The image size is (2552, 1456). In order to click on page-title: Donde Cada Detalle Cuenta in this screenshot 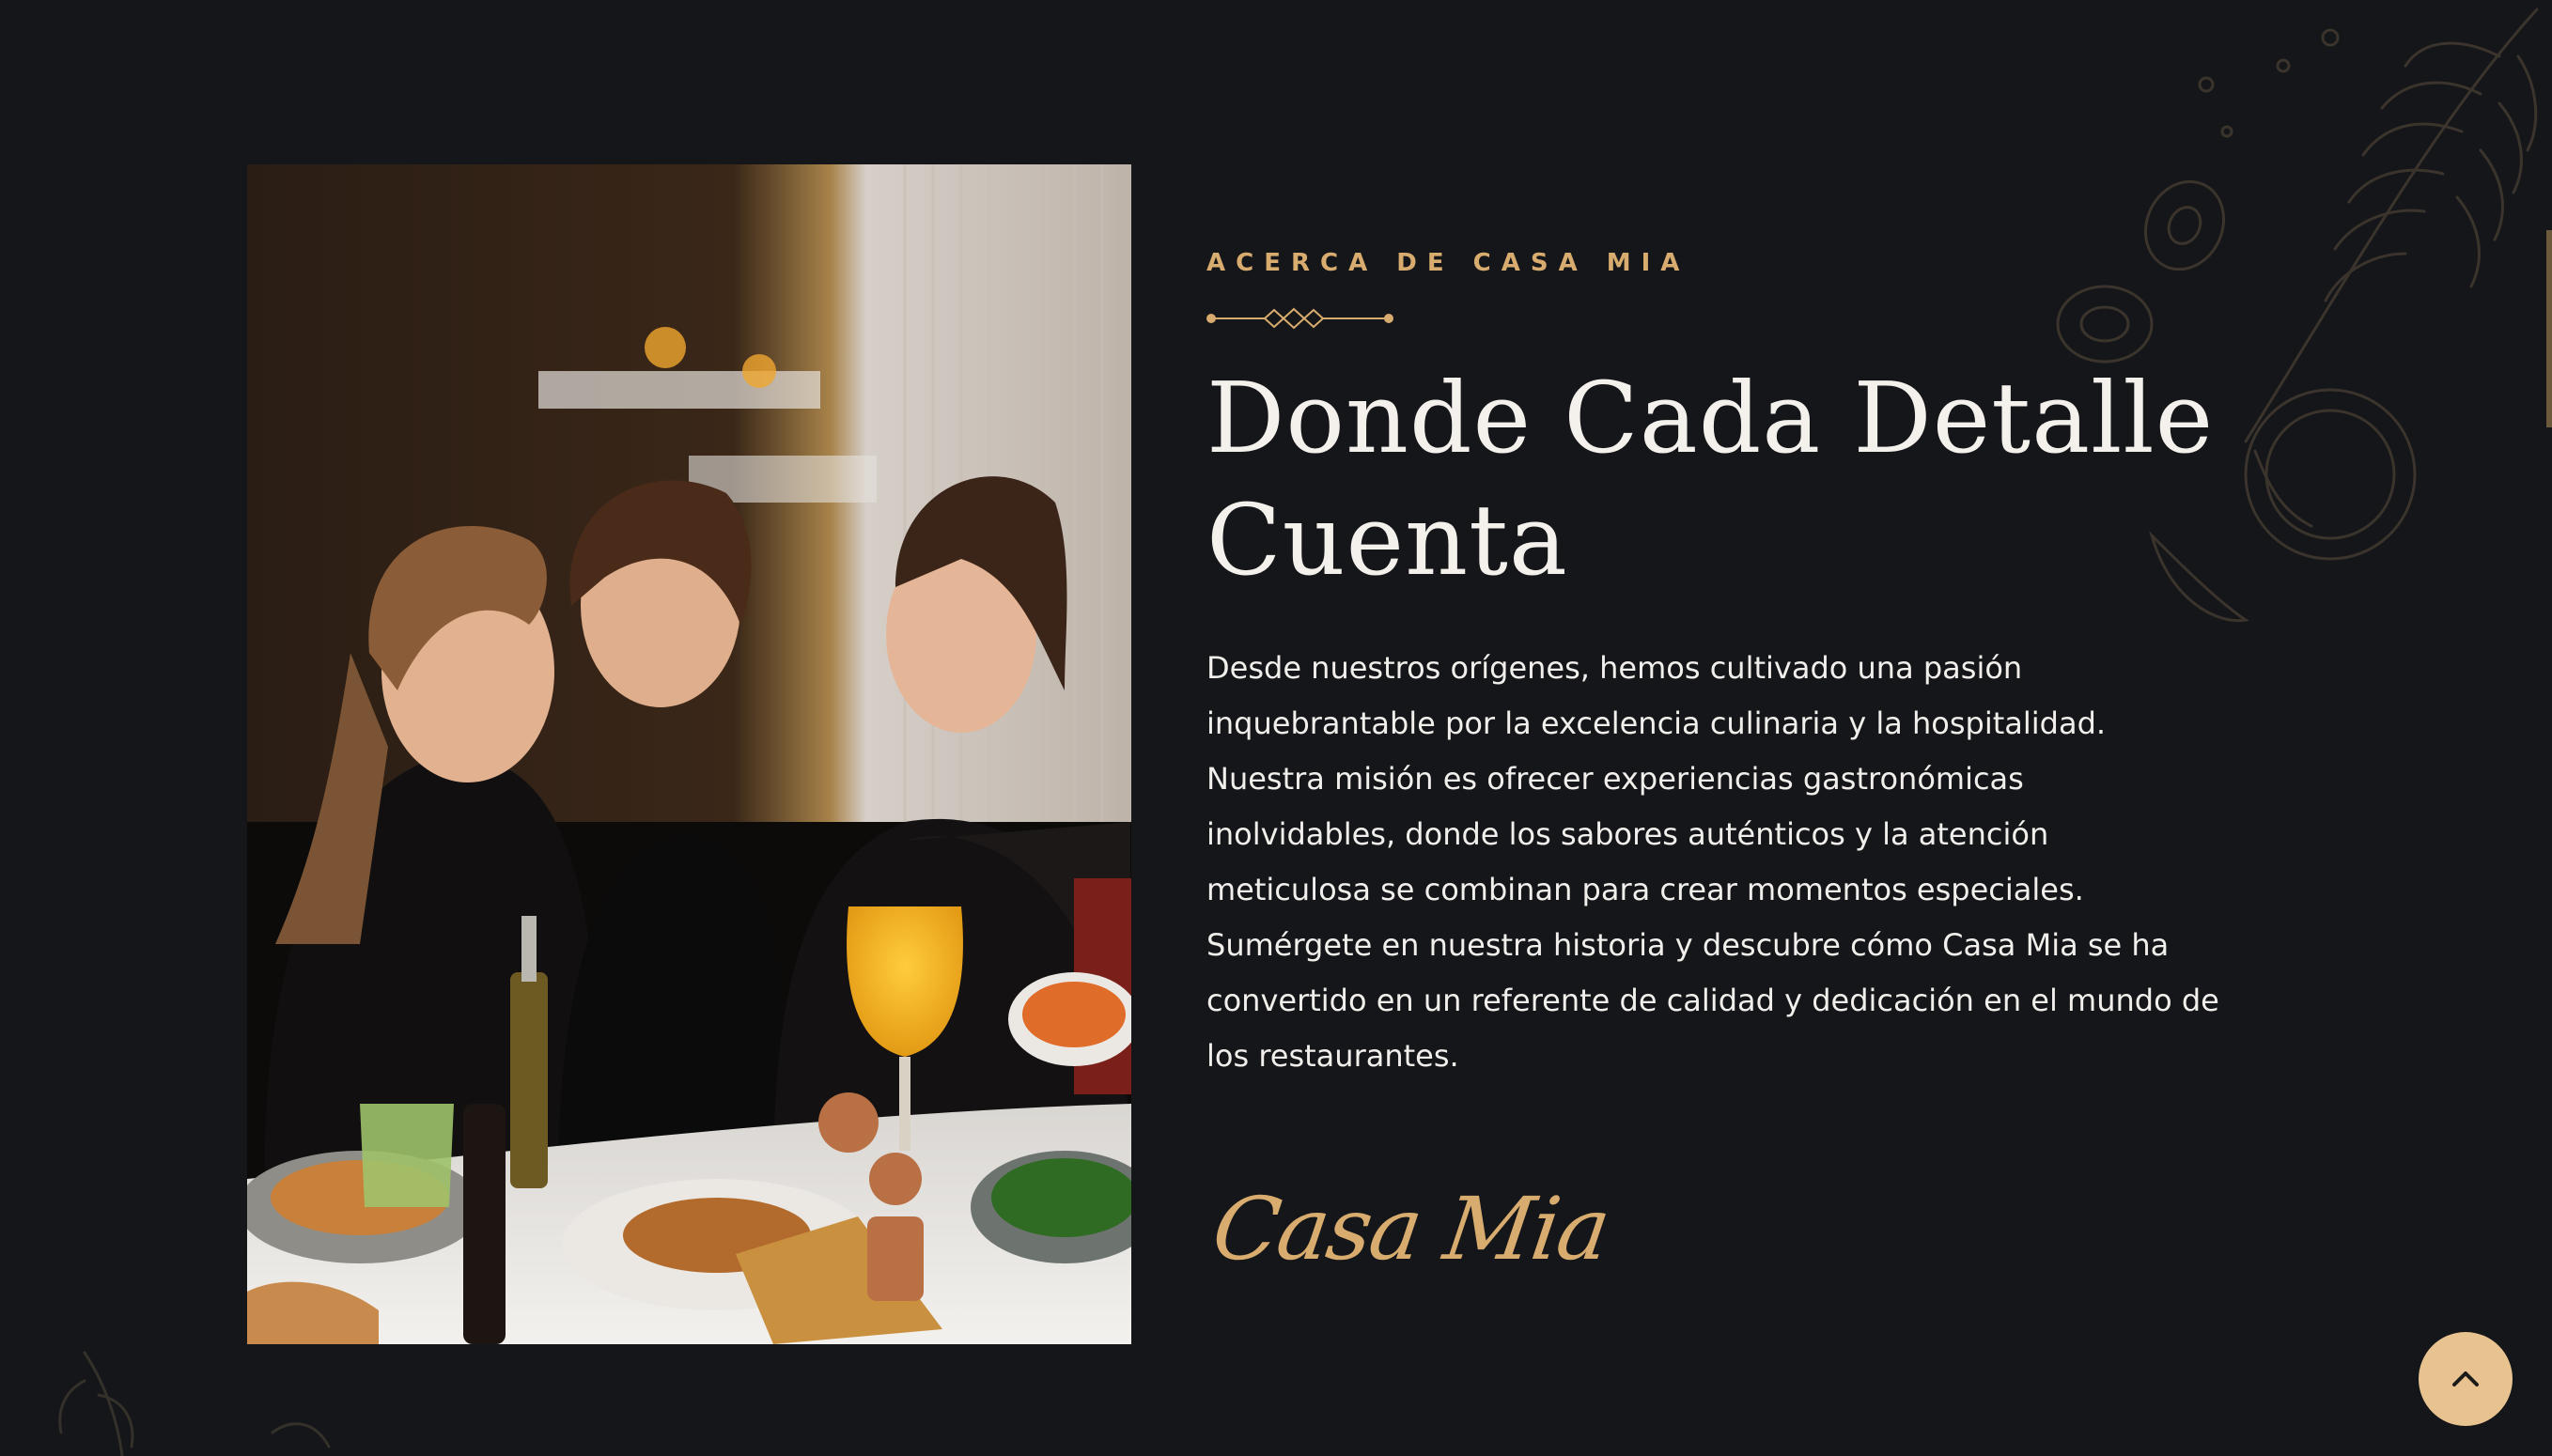, I will do `click(1723, 479)`.